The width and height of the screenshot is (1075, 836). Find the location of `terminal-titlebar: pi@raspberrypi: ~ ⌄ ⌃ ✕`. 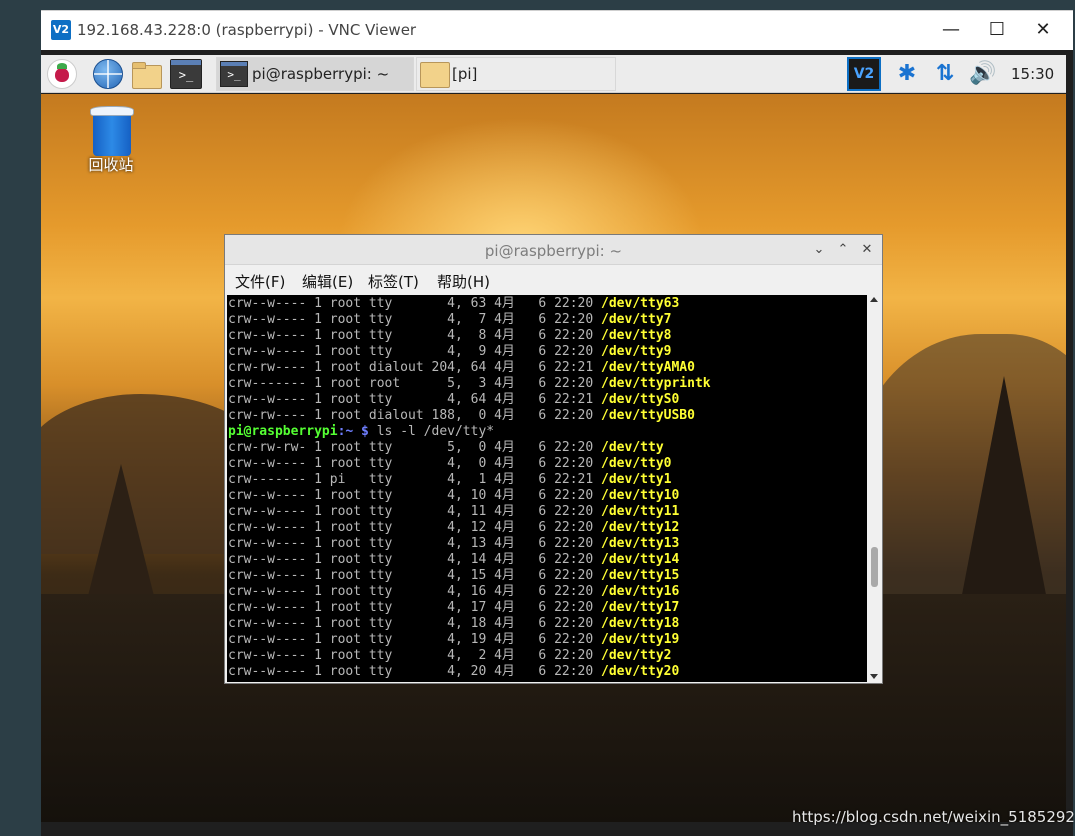

terminal-titlebar: pi@raspberrypi: ~ ⌄ ⌃ ✕ is located at coordinates (553, 250).